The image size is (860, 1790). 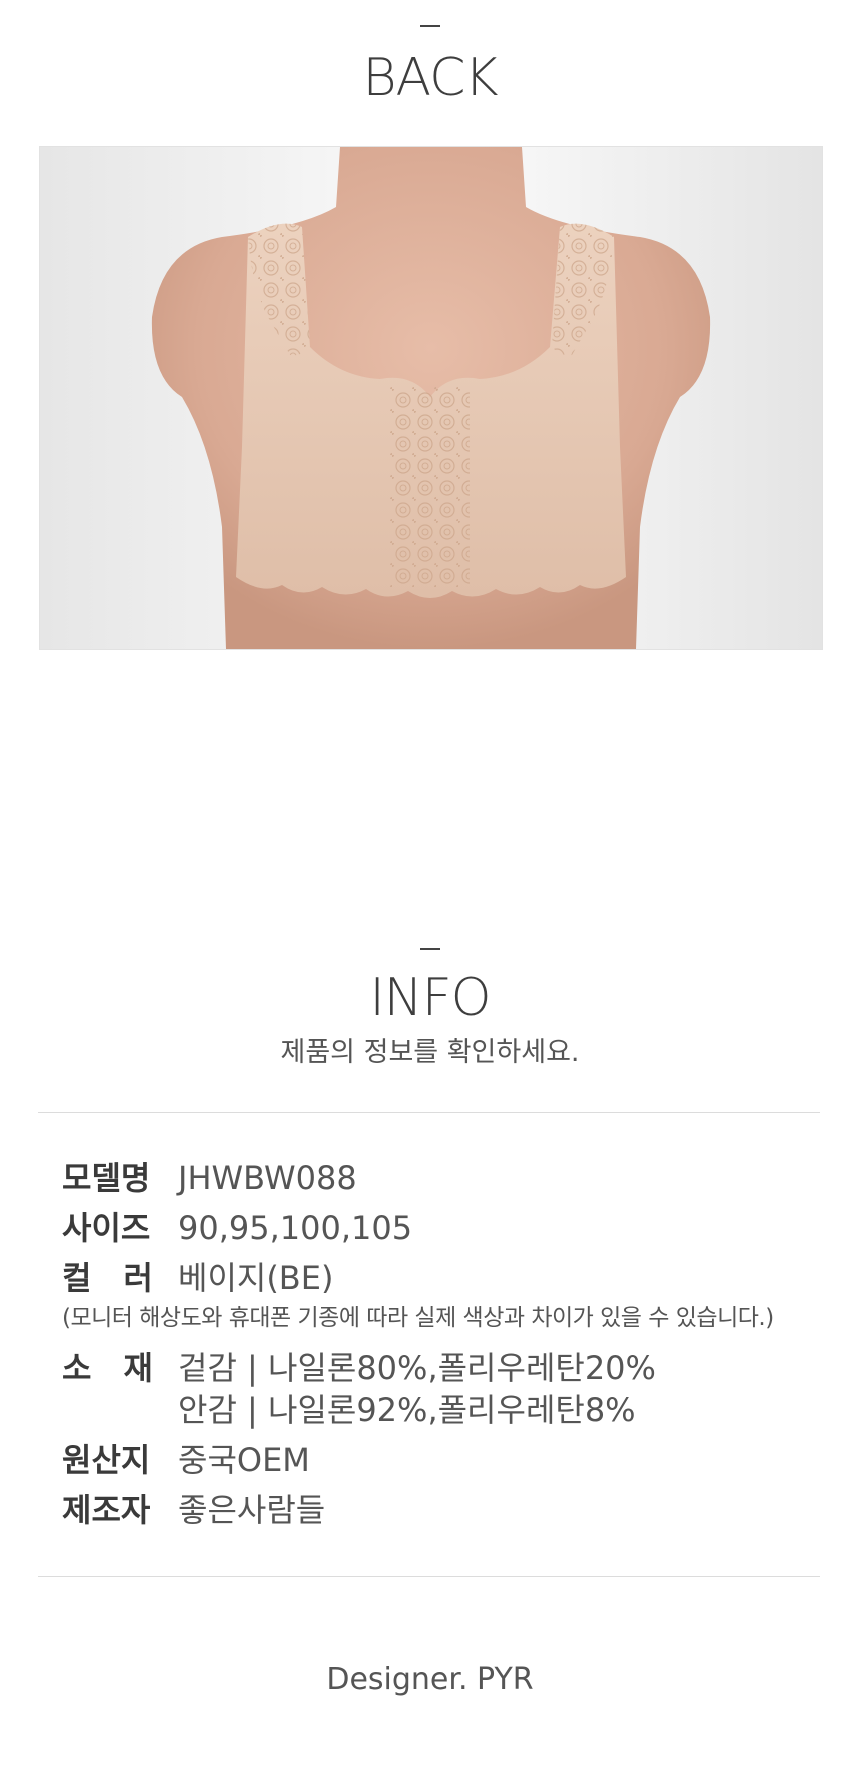 I want to click on spec-label-model: 모델명, so click(x=106, y=1178).